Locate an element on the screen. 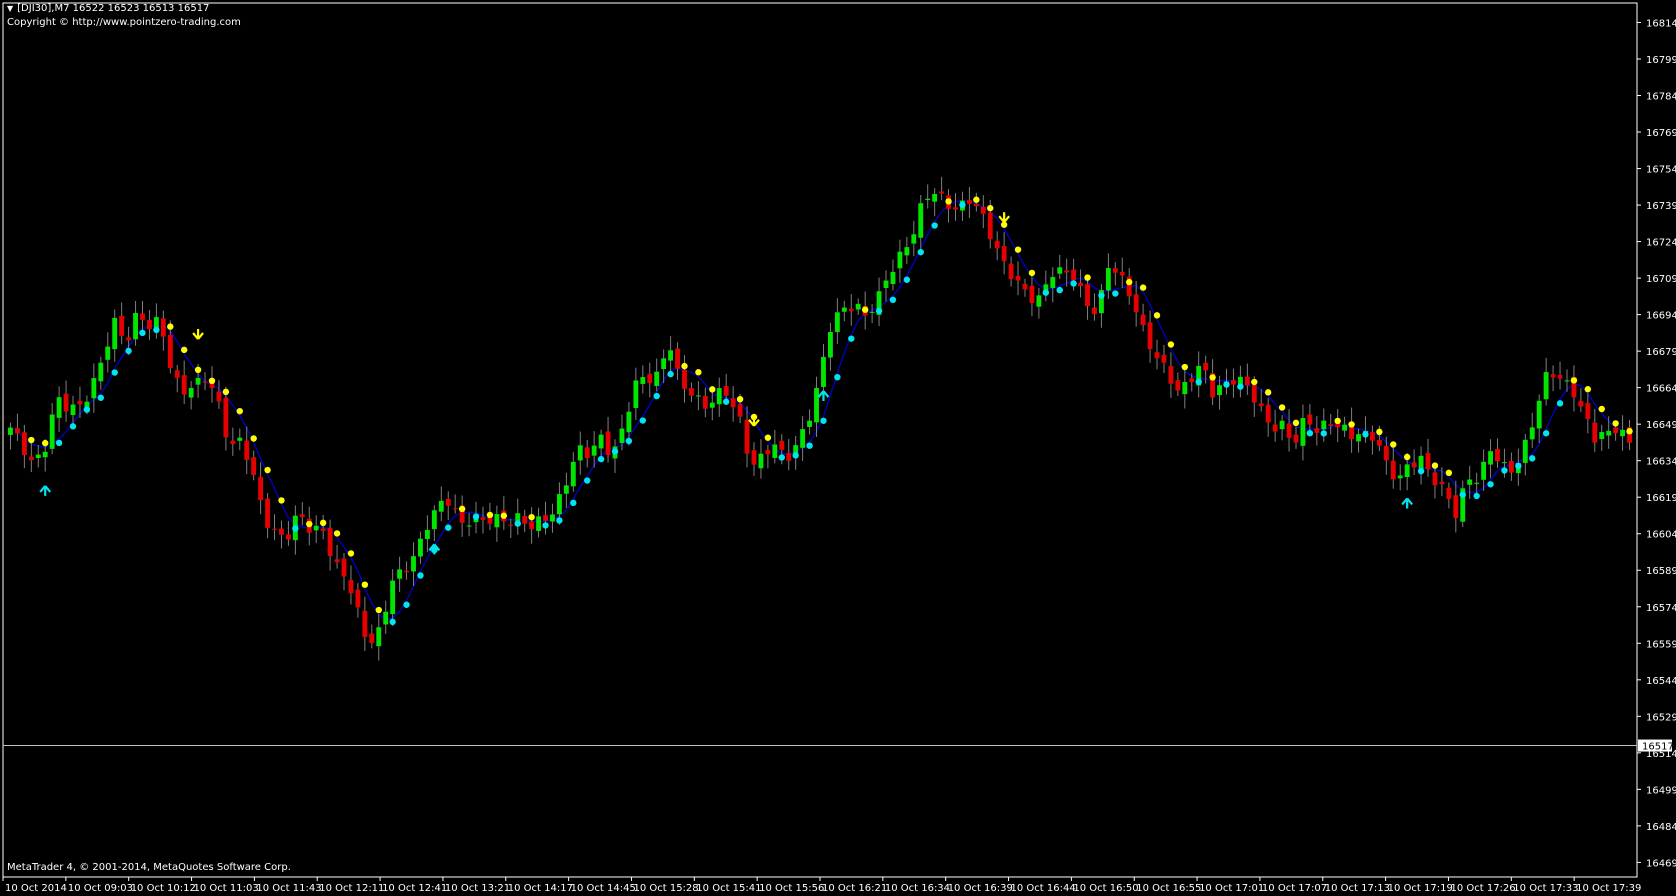 Image resolution: width=1676 pixels, height=896 pixels. y-tick-label: 16769 is located at coordinates (1661, 133).